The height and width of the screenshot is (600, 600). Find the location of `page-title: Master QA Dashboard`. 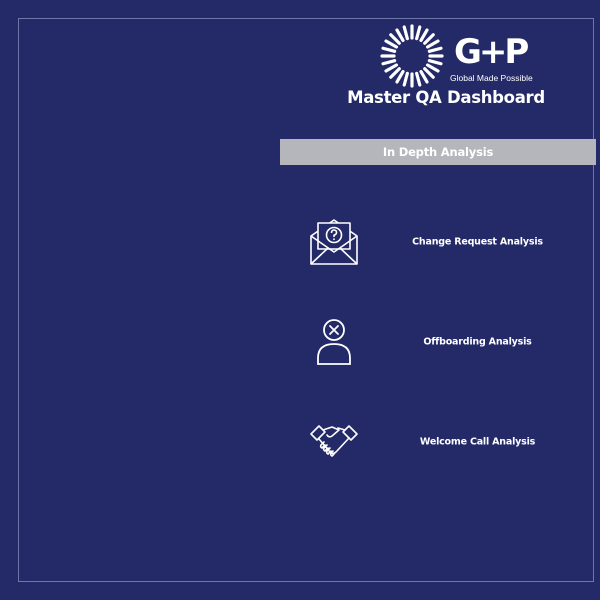

page-title: Master QA Dashboard is located at coordinates (446, 97).